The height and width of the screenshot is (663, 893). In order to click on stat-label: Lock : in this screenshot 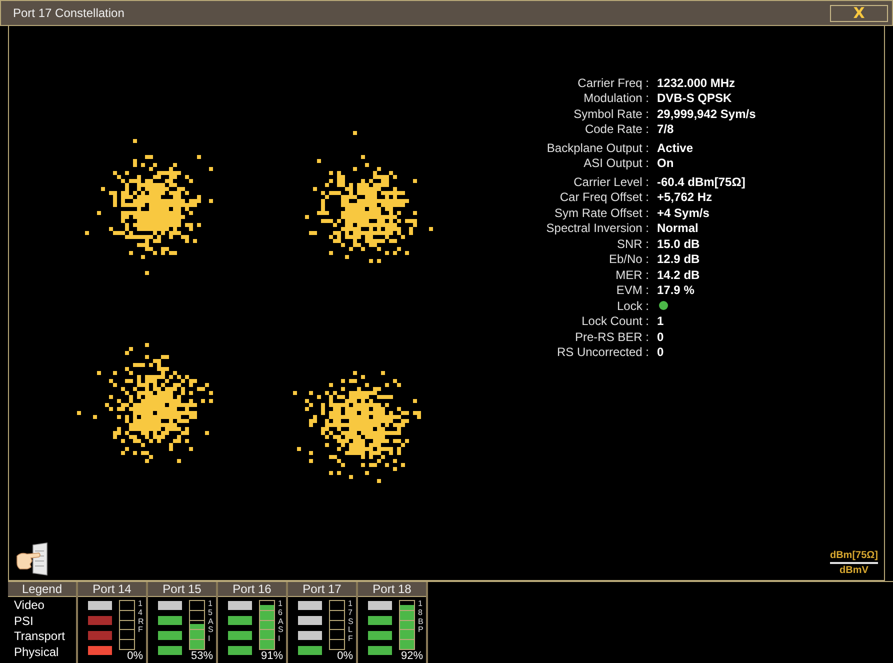, I will do `click(632, 305)`.